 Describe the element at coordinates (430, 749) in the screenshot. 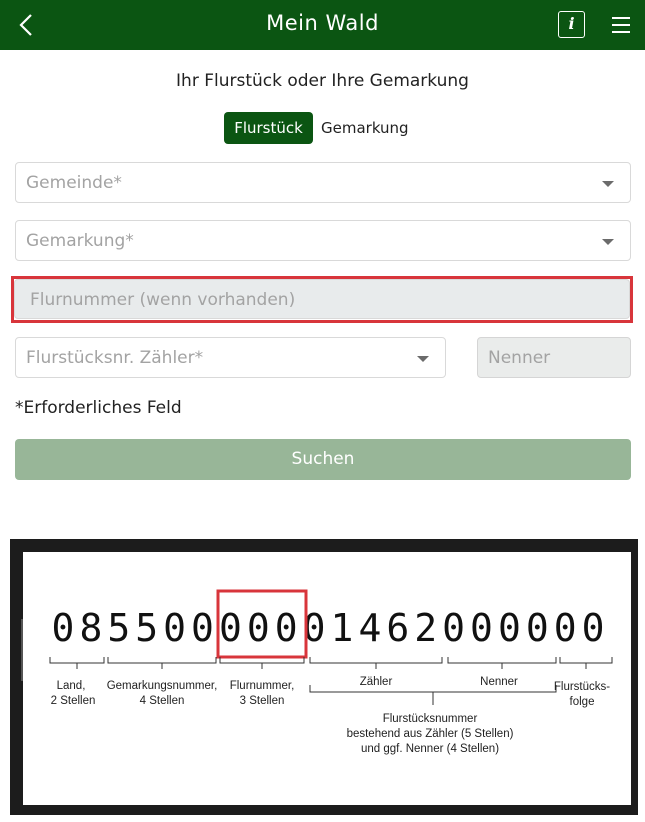

I see `label-flurstueck-3: und ggf. Nenner (4 Stellen)` at that location.